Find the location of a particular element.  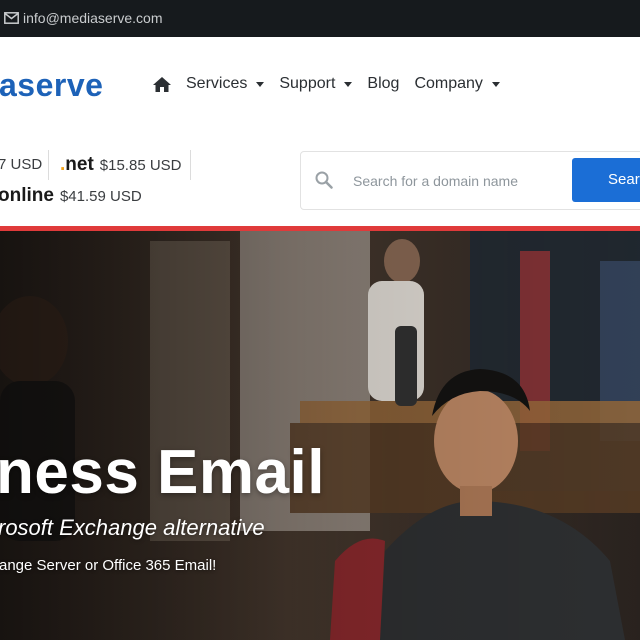

hero-subtitle: rosoft Exchange alternative is located at coordinates (132, 527).